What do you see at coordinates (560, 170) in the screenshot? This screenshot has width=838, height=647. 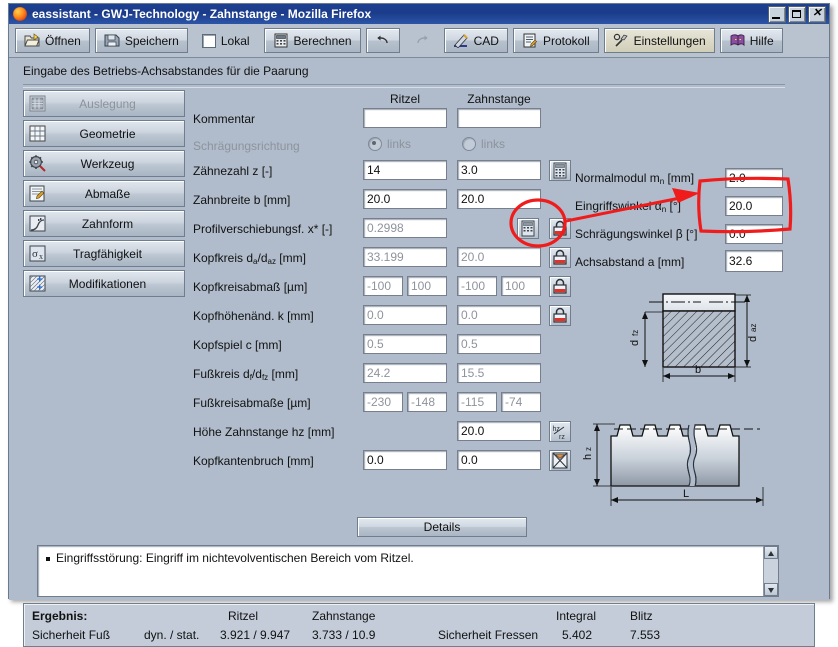 I see `calculator-icon-button-zaehnezahl` at bounding box center [560, 170].